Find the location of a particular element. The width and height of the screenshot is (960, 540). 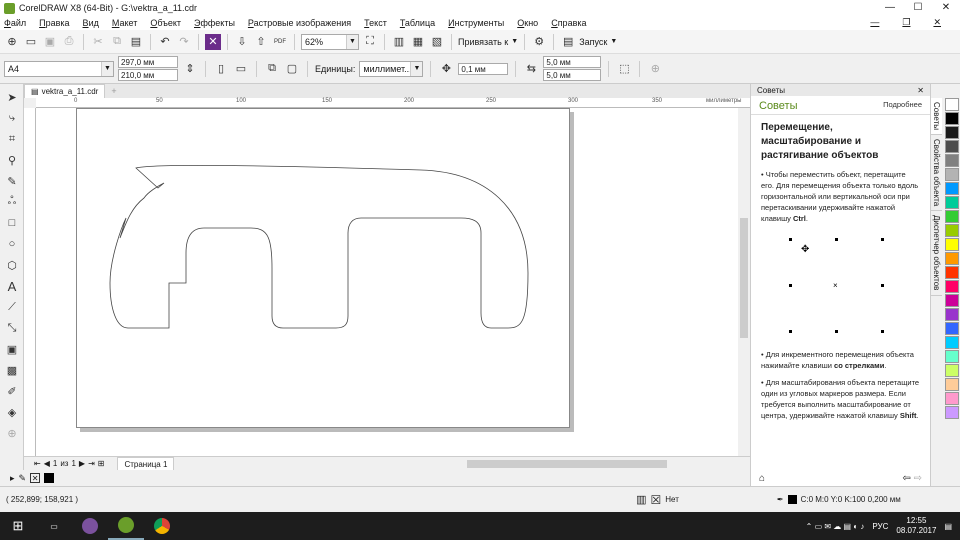

grid-icon: ▦ is located at coordinates (418, 42).